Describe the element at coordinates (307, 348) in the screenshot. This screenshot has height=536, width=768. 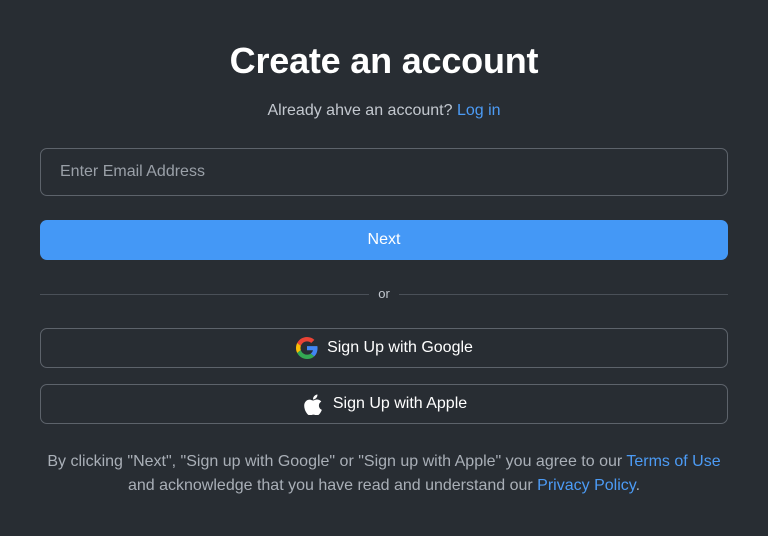
I see `google-icon` at that location.